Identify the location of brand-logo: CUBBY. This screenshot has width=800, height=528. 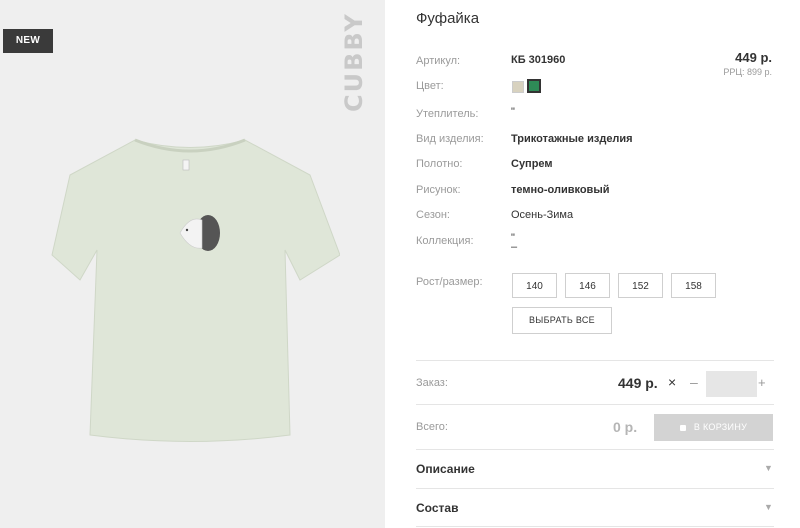
(354, 62).